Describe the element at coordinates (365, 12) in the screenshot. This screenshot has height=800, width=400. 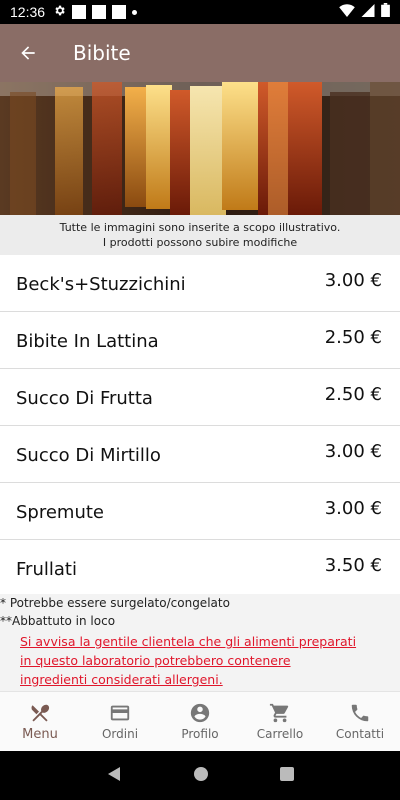
I see `signal-icon` at that location.